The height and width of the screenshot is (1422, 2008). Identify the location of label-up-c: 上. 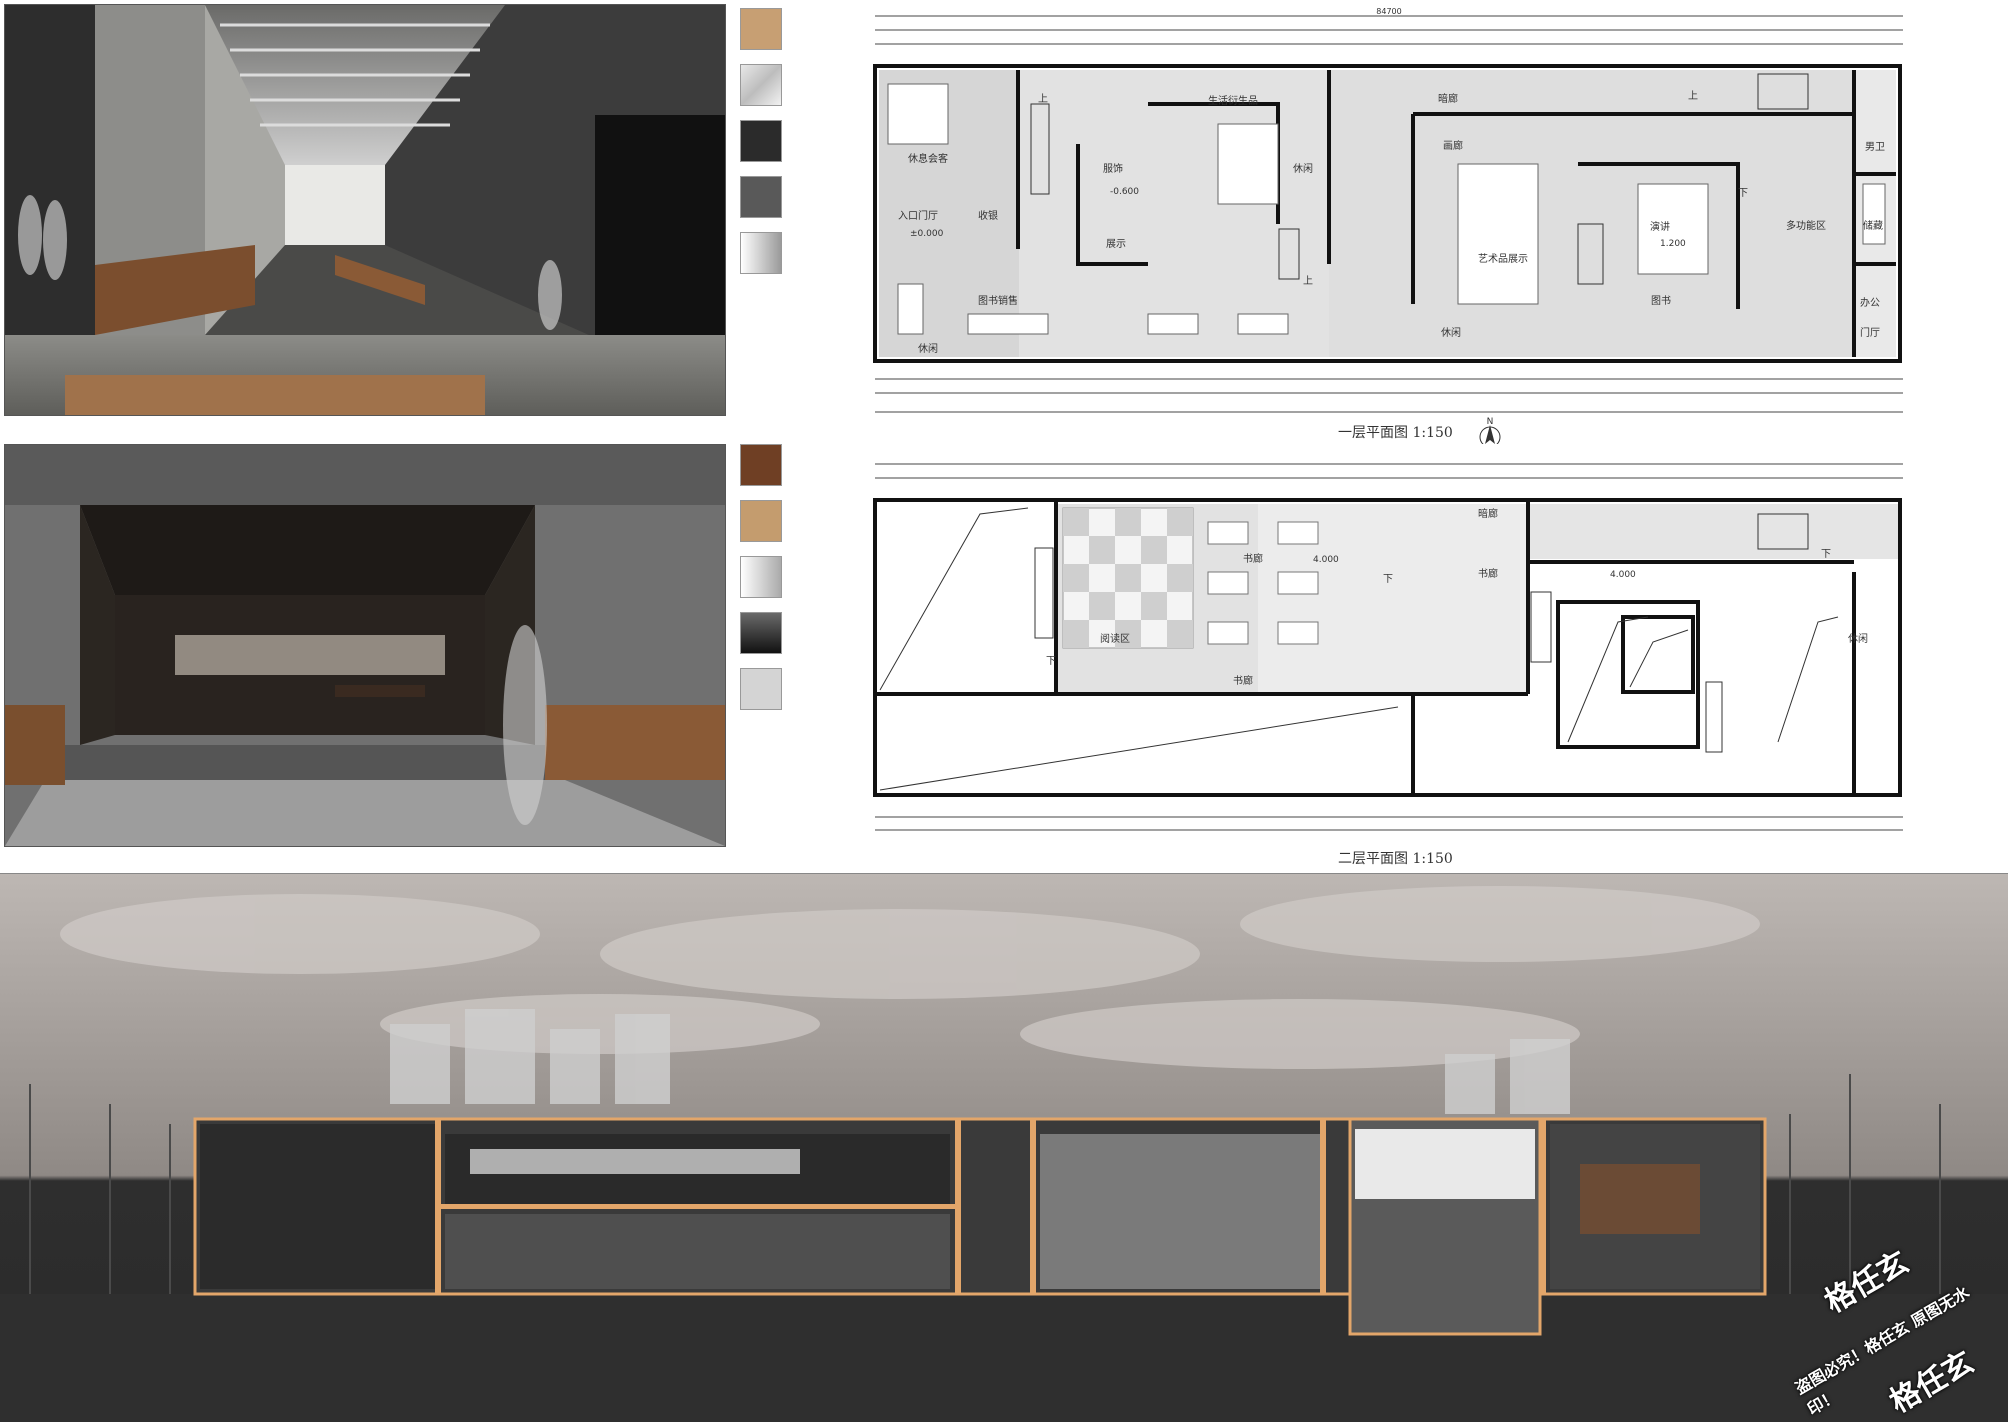
(1693, 96).